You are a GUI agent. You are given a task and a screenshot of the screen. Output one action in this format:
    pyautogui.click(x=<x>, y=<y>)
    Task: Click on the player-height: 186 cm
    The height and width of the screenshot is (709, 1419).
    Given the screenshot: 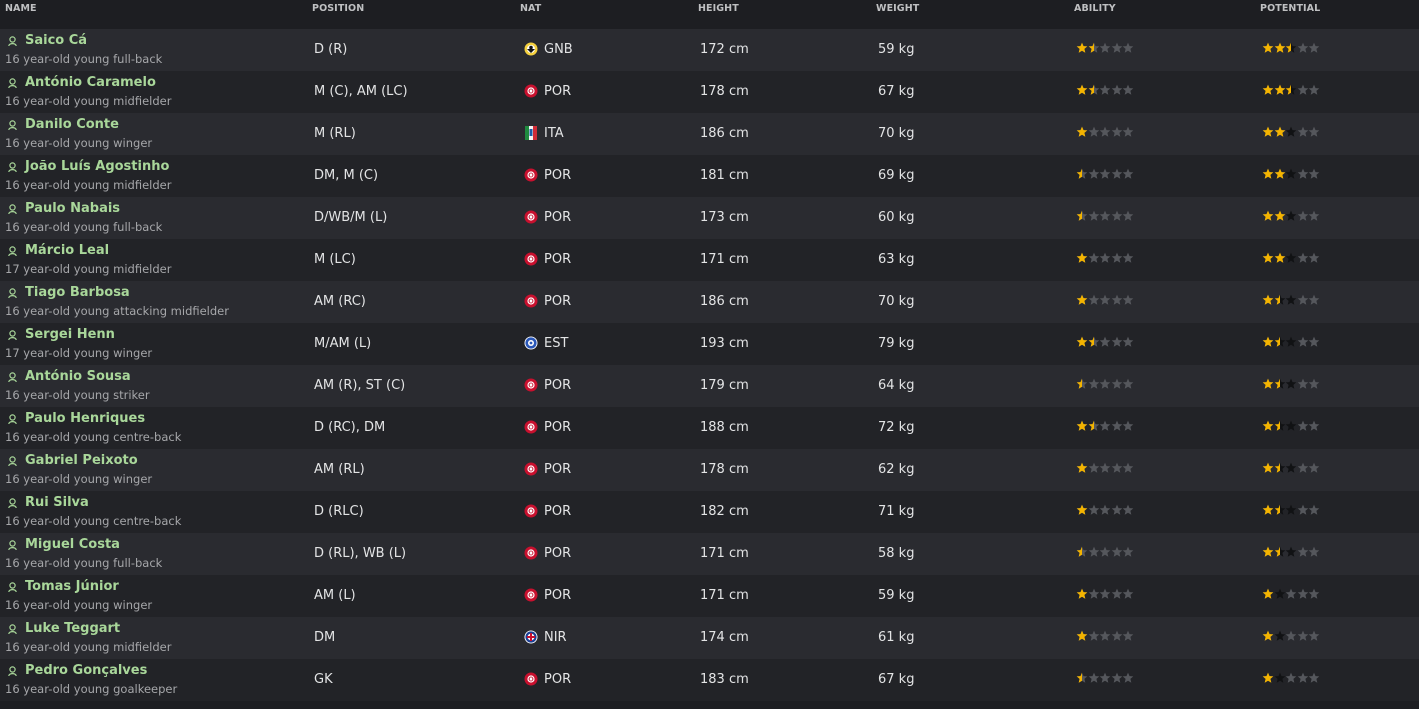 What is the action you would take?
    pyautogui.click(x=724, y=301)
    